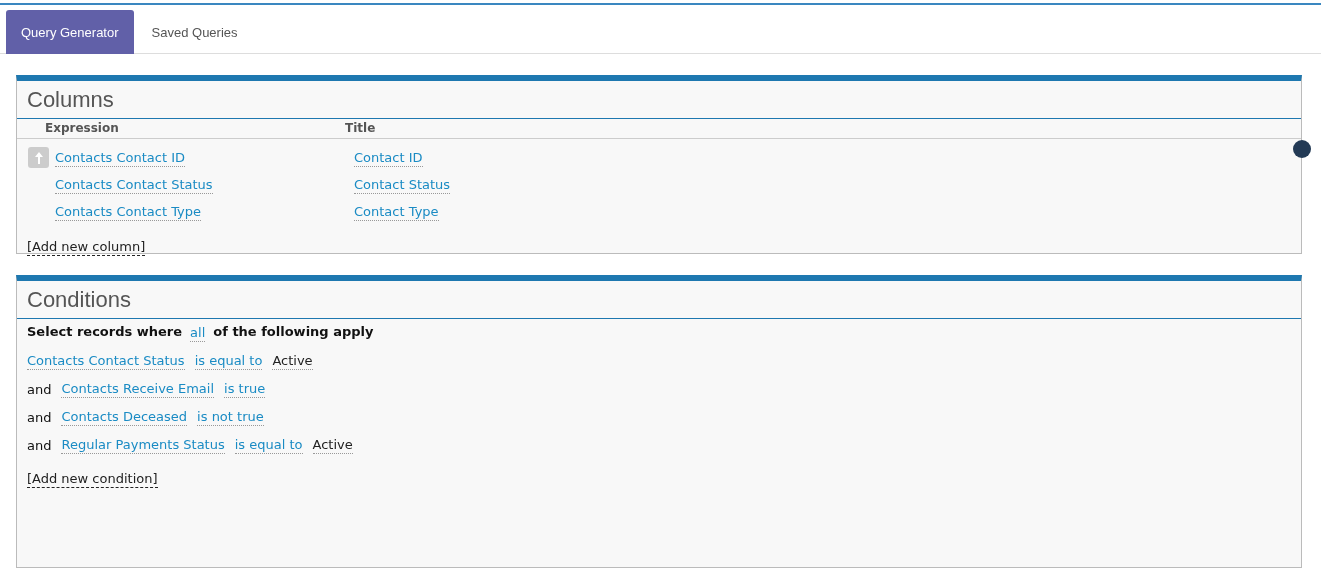  Describe the element at coordinates (128, 211) in the screenshot. I see `expression-link: Contacts Contact Type` at that location.